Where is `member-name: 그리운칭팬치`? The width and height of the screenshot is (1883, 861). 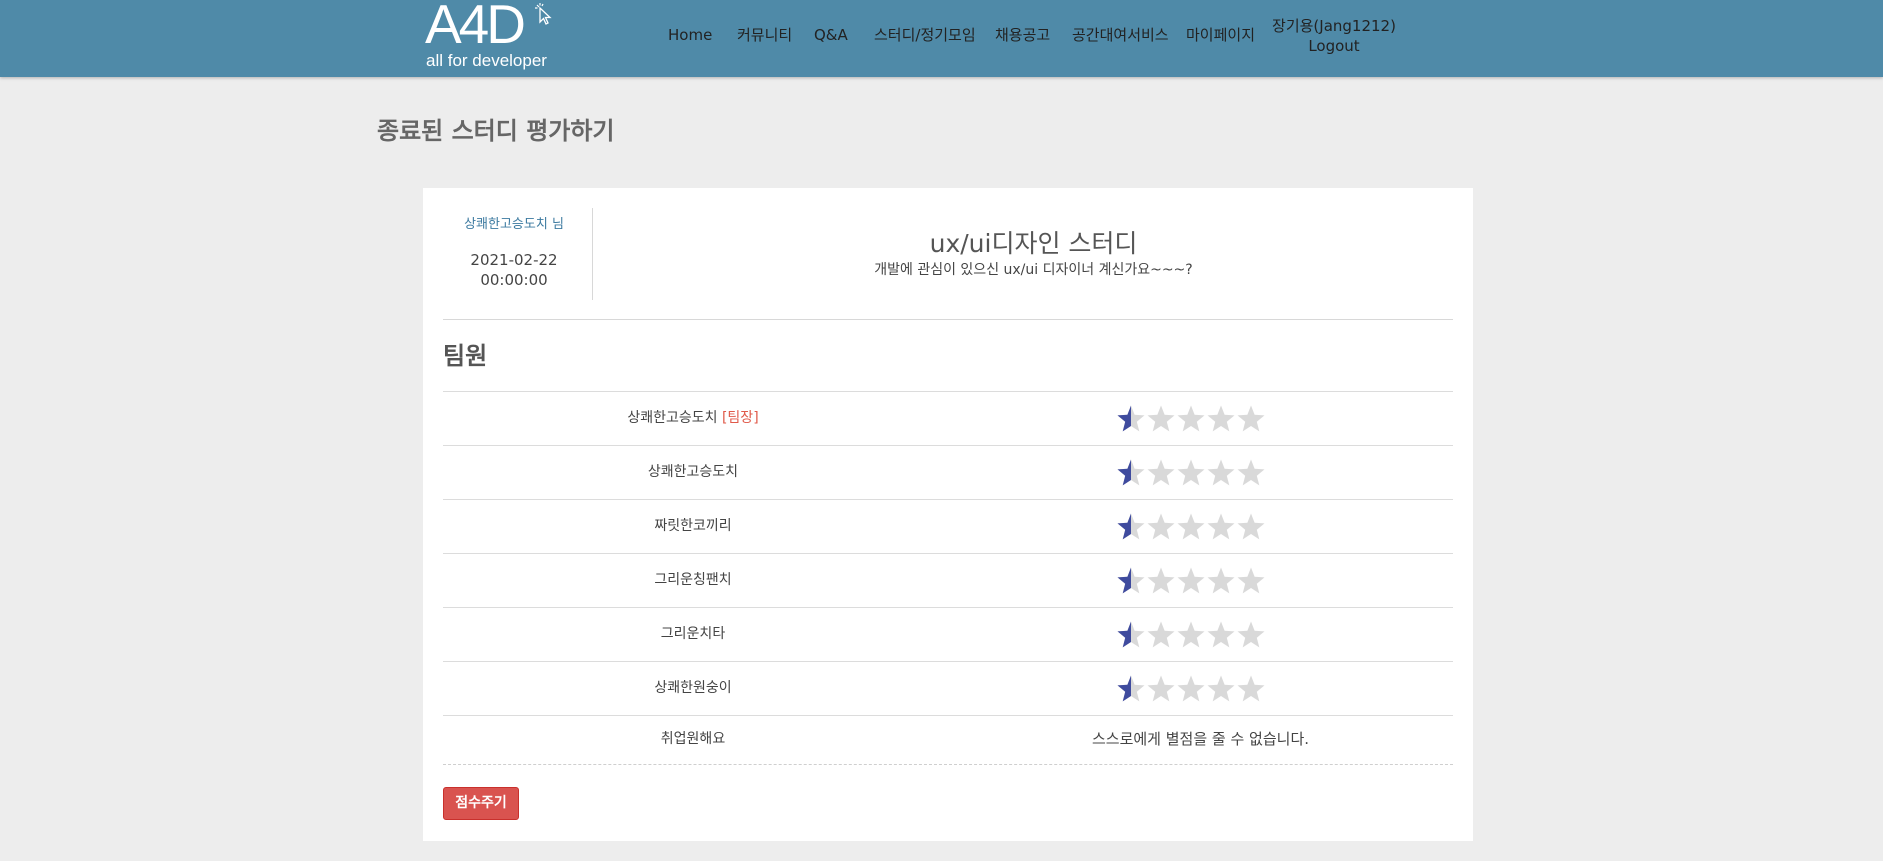 member-name: 그리운칭팬치 is located at coordinates (693, 580).